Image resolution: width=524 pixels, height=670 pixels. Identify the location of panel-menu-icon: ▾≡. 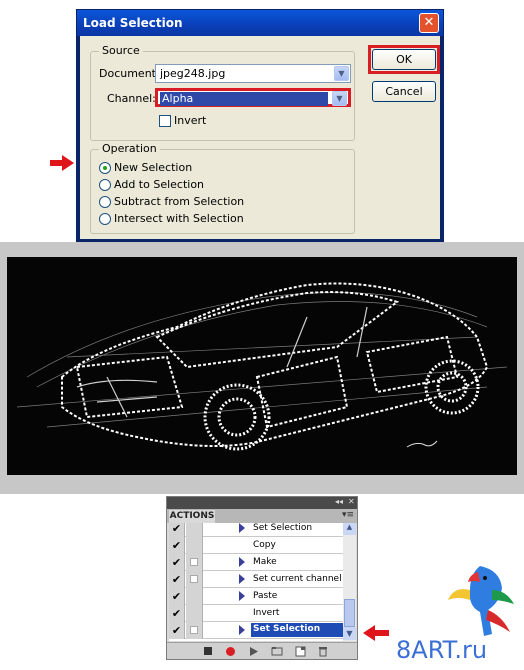
(348, 515).